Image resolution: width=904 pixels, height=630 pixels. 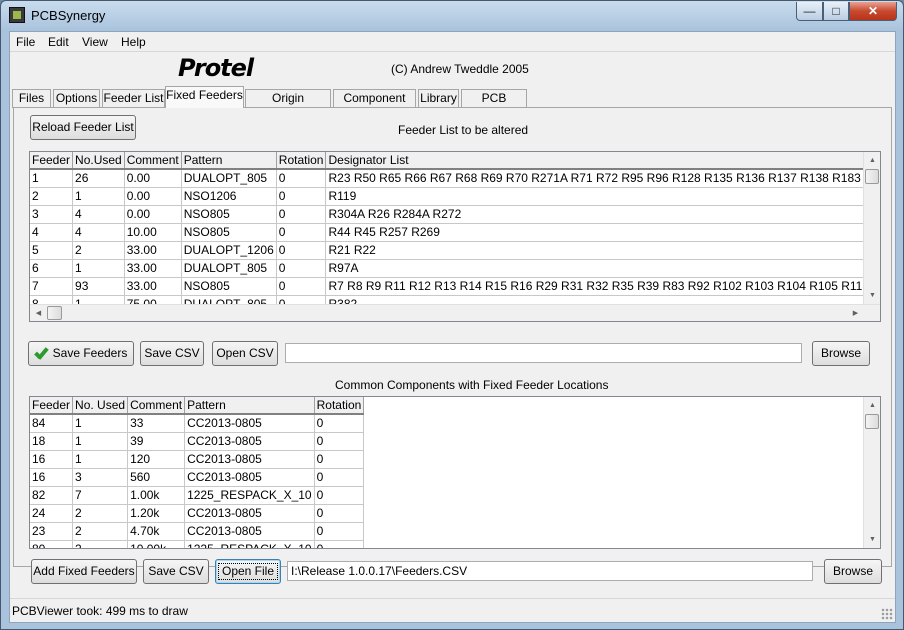 What do you see at coordinates (100, 406) in the screenshot?
I see `fixed-feeders-column-header: No. Used` at bounding box center [100, 406].